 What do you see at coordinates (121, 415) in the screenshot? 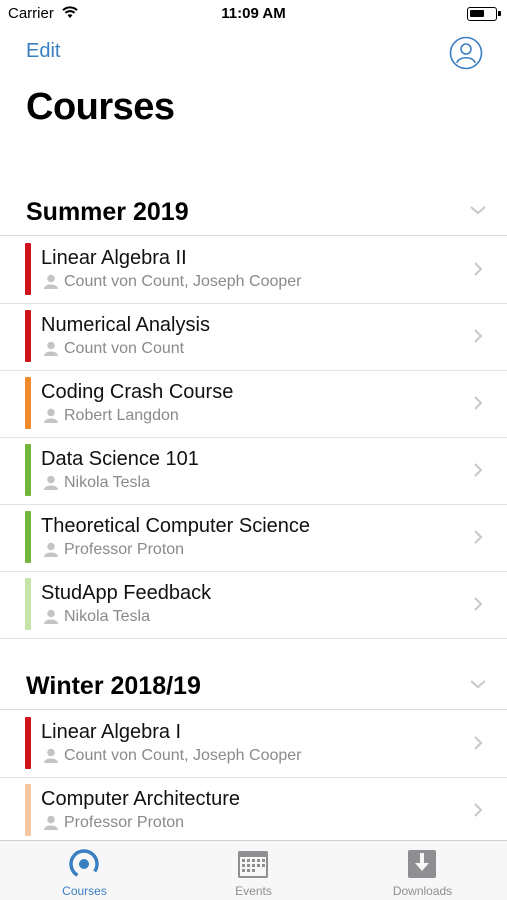
I see `course-lecturer: Robert Langdon` at bounding box center [121, 415].